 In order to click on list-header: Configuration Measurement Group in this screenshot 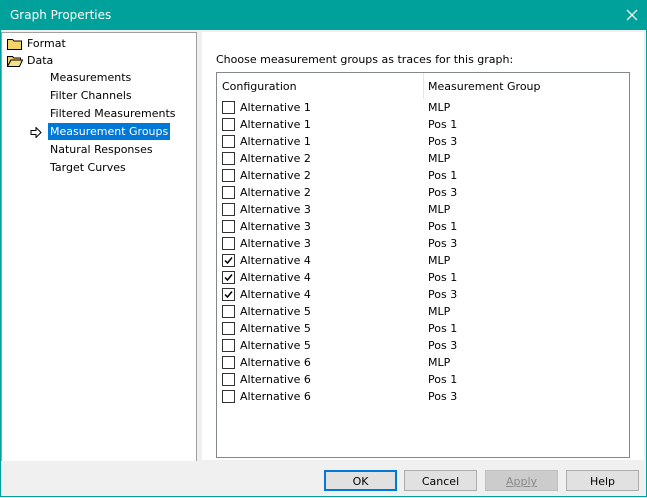, I will do `click(423, 86)`.